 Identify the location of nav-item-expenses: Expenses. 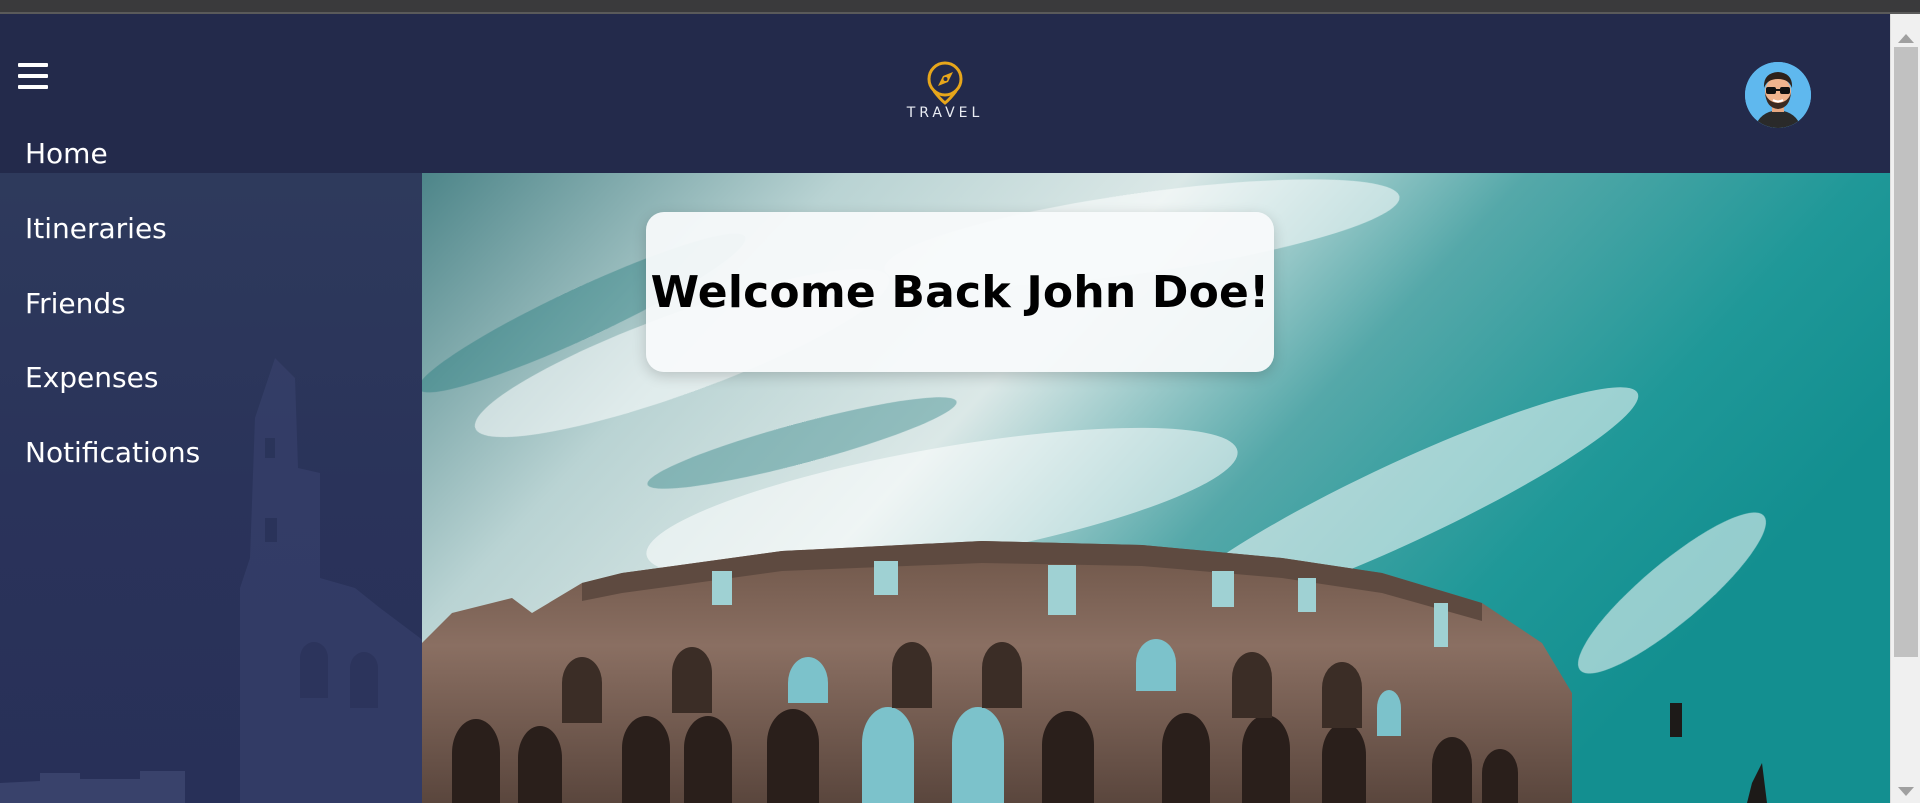
(91, 377).